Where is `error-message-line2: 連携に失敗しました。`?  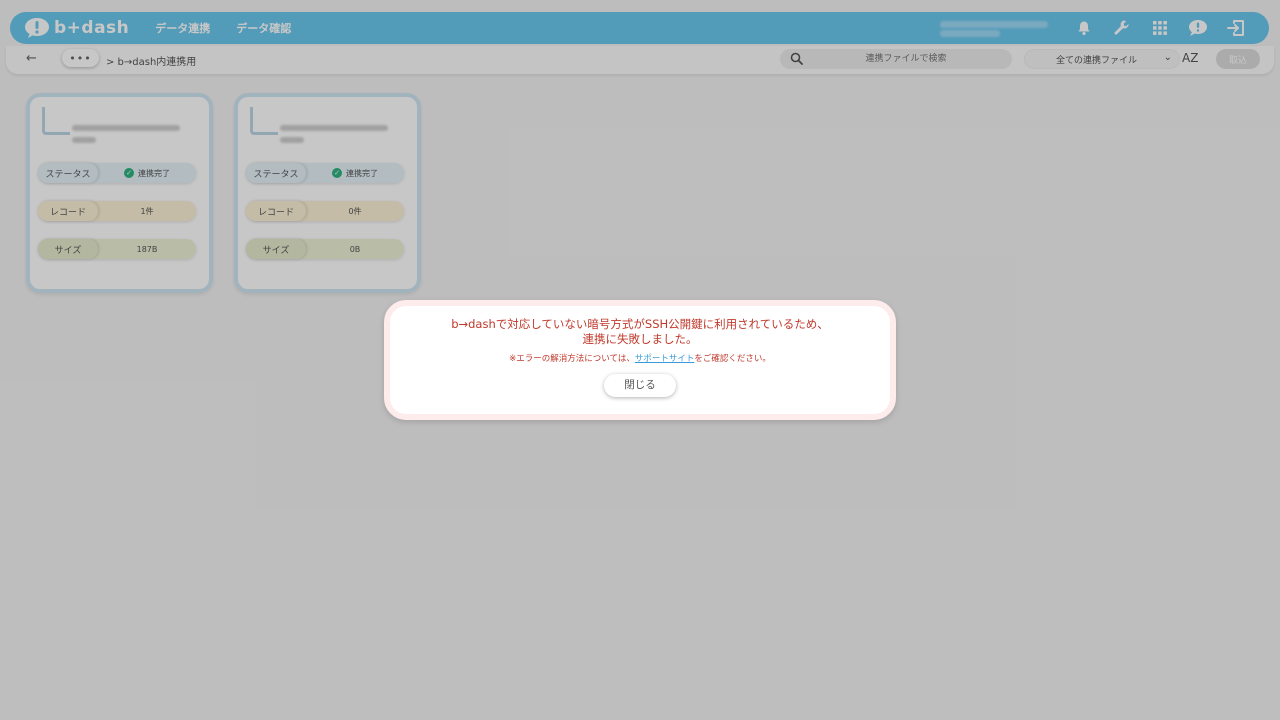
error-message-line2: 連携に失敗しました。 is located at coordinates (640, 339).